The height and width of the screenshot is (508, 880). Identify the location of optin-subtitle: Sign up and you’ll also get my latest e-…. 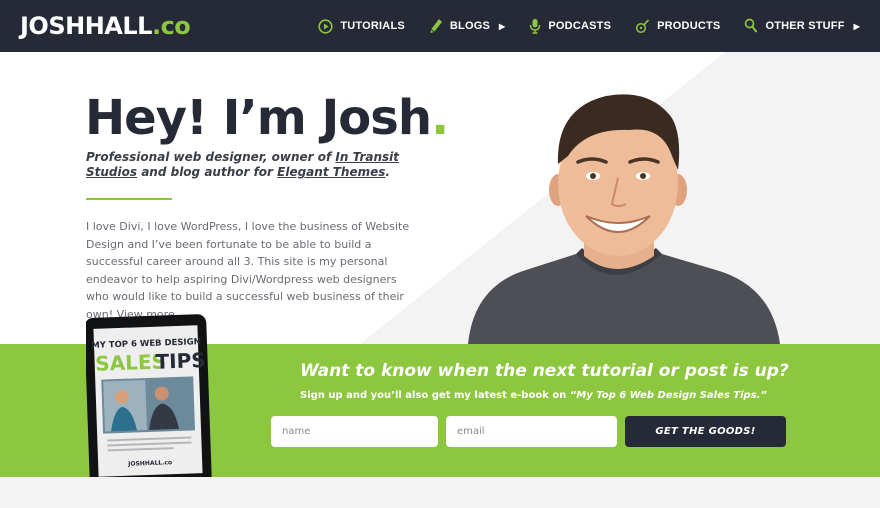
(533, 395).